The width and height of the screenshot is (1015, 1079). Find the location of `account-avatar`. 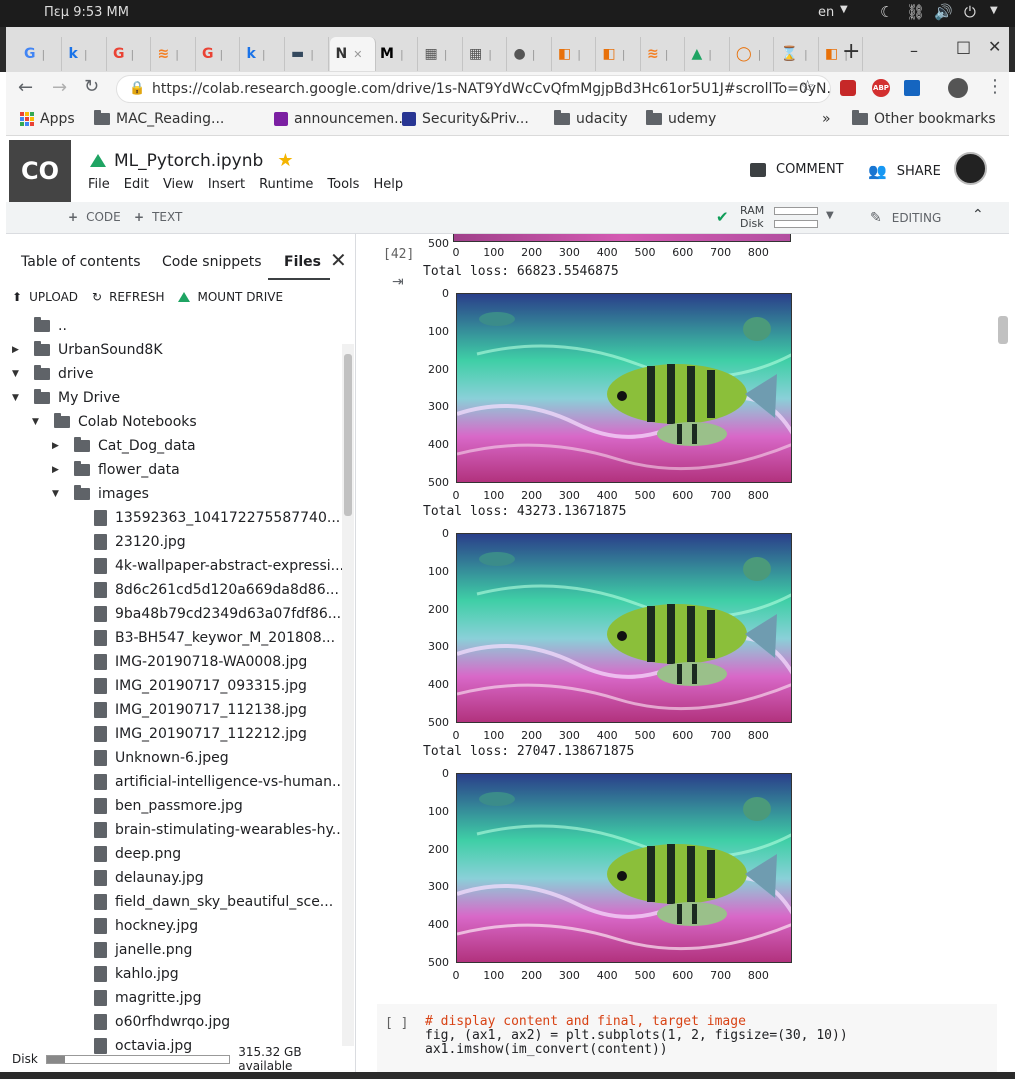

account-avatar is located at coordinates (970, 168).